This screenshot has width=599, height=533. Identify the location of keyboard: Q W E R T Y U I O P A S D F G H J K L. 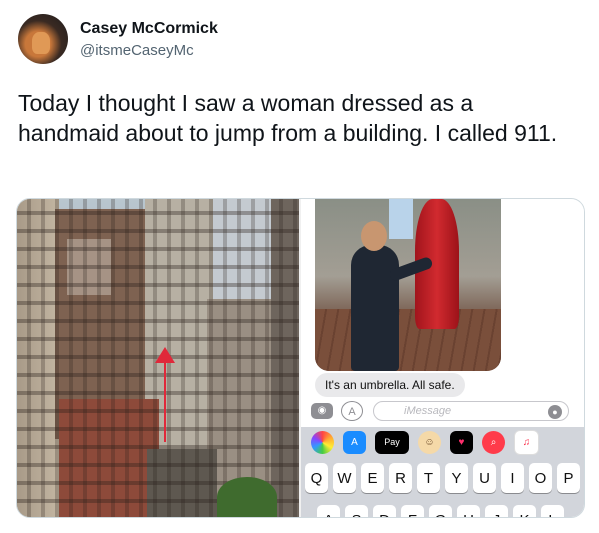
(442, 487).